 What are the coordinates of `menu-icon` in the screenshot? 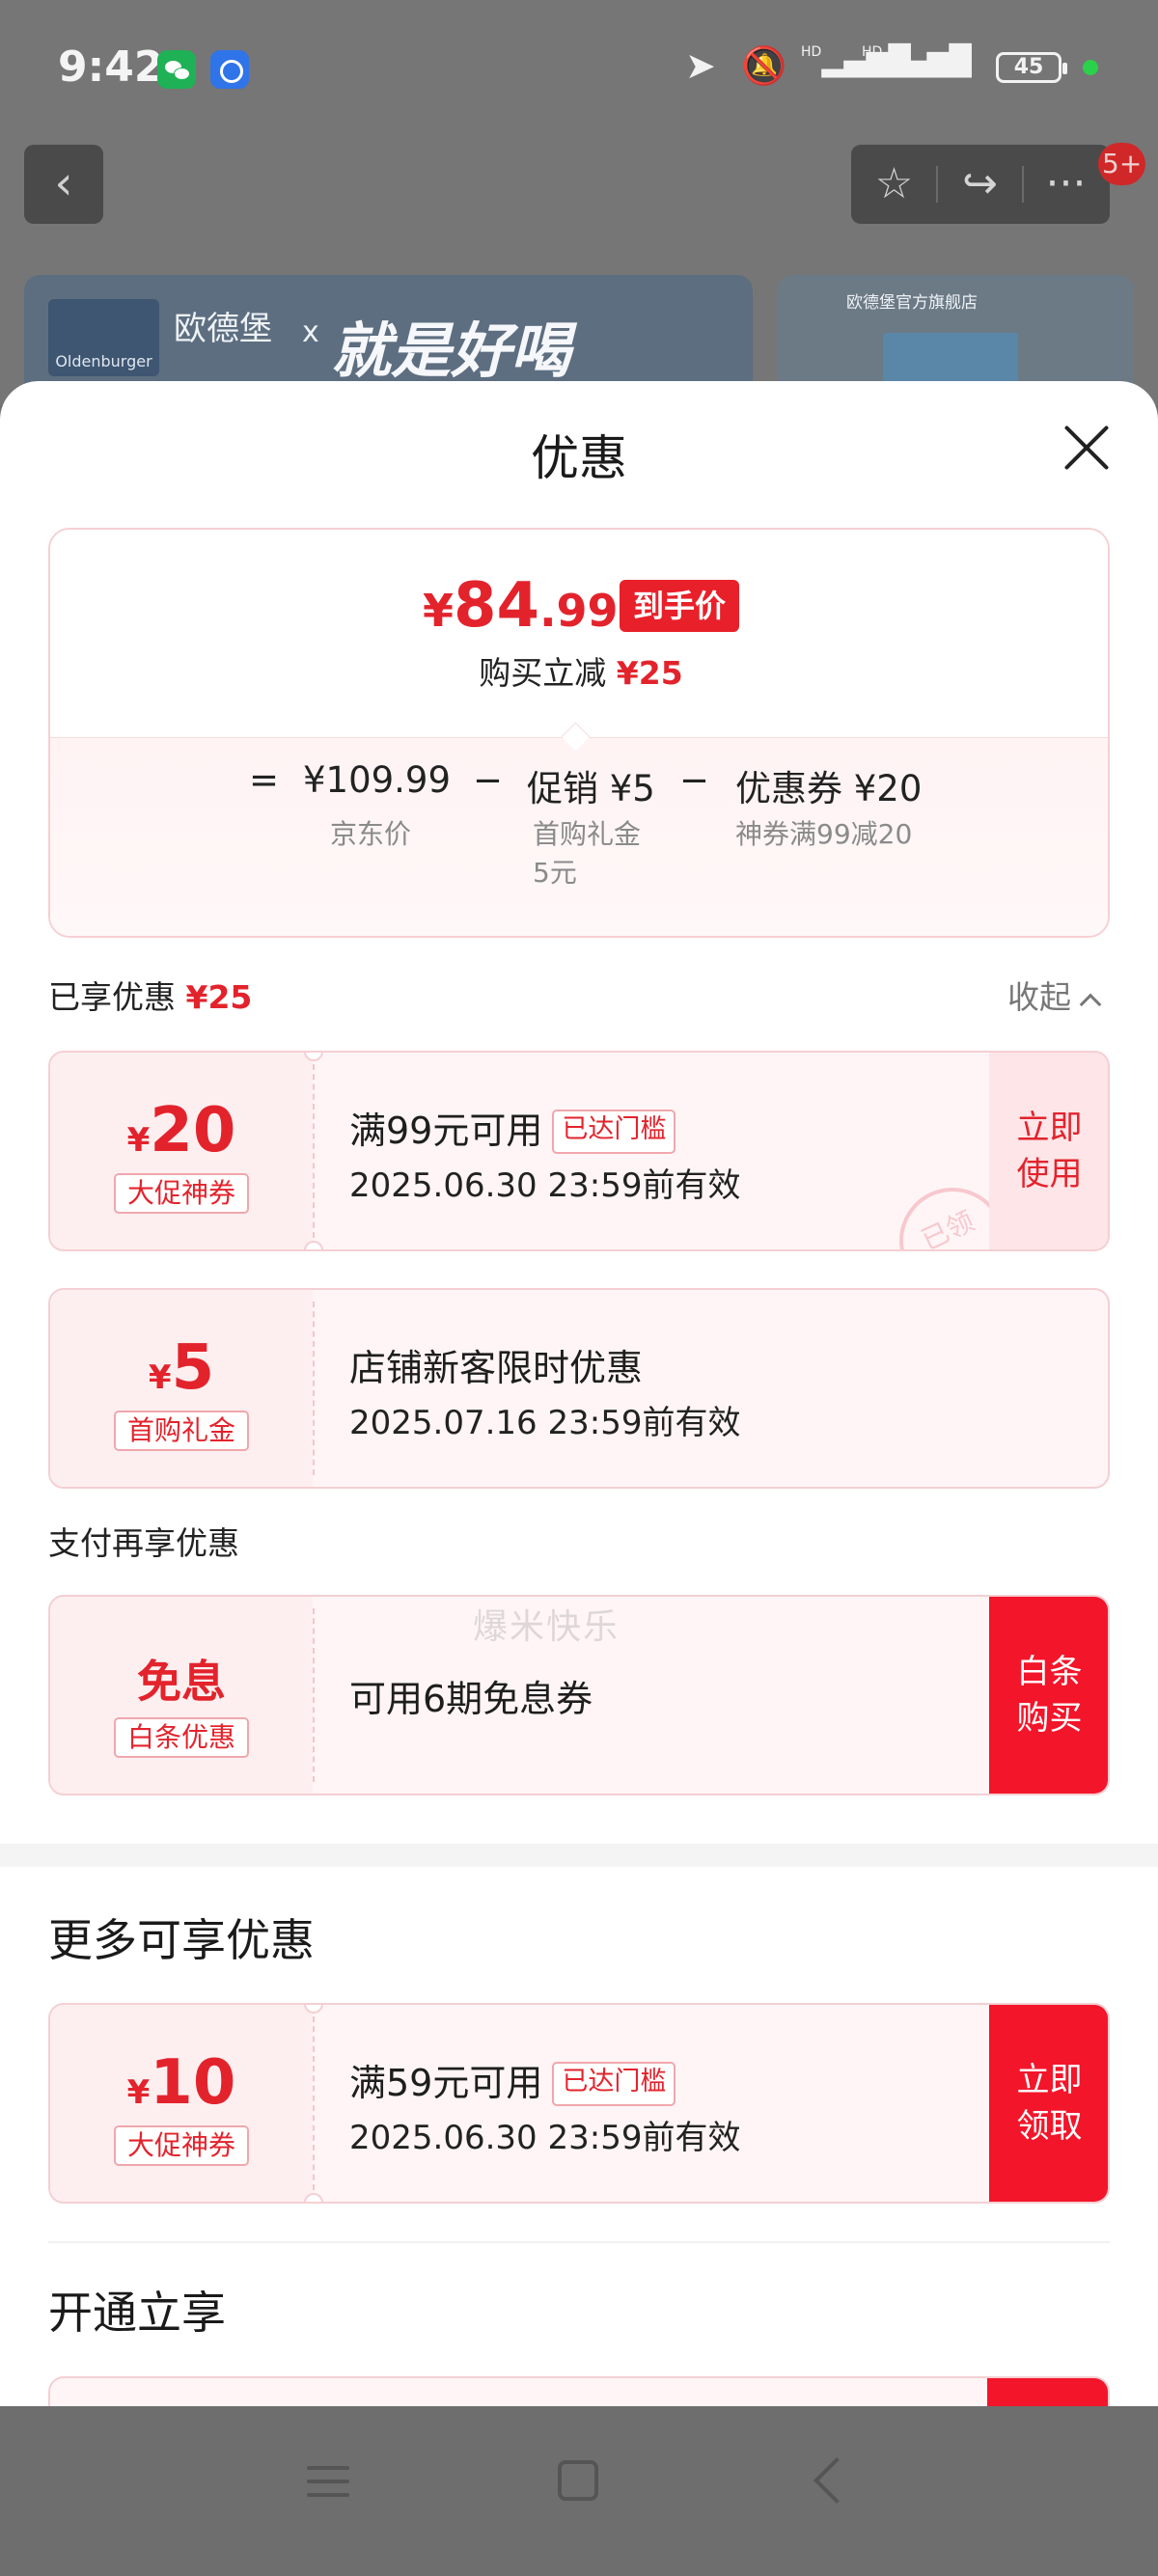 It's located at (328, 2482).